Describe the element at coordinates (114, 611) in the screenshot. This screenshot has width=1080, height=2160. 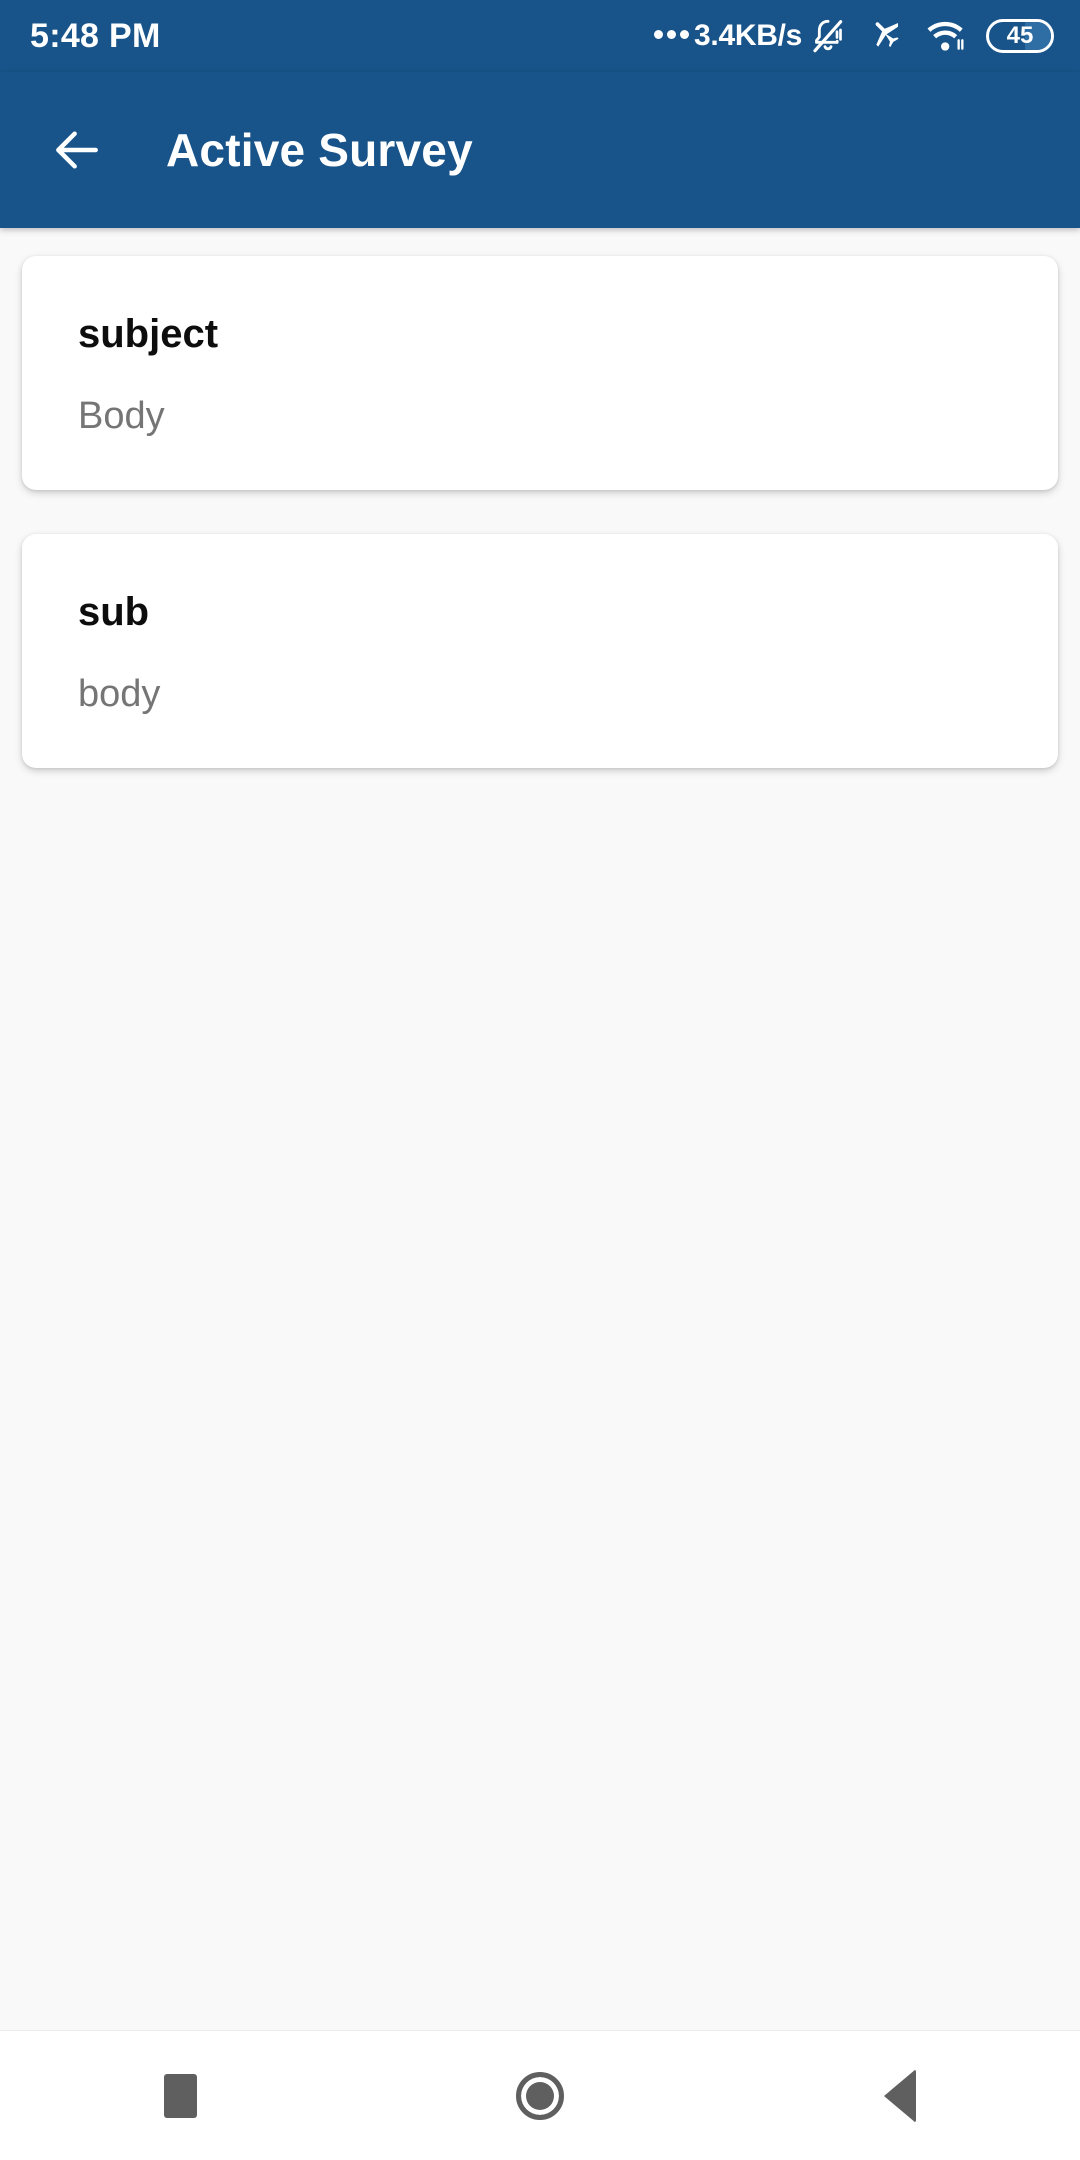
I see `survey-card-title: sub` at that location.